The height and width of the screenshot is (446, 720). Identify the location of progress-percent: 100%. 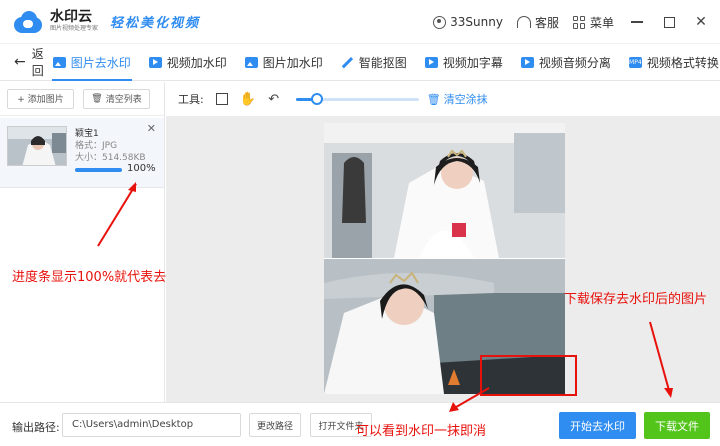
(141, 168).